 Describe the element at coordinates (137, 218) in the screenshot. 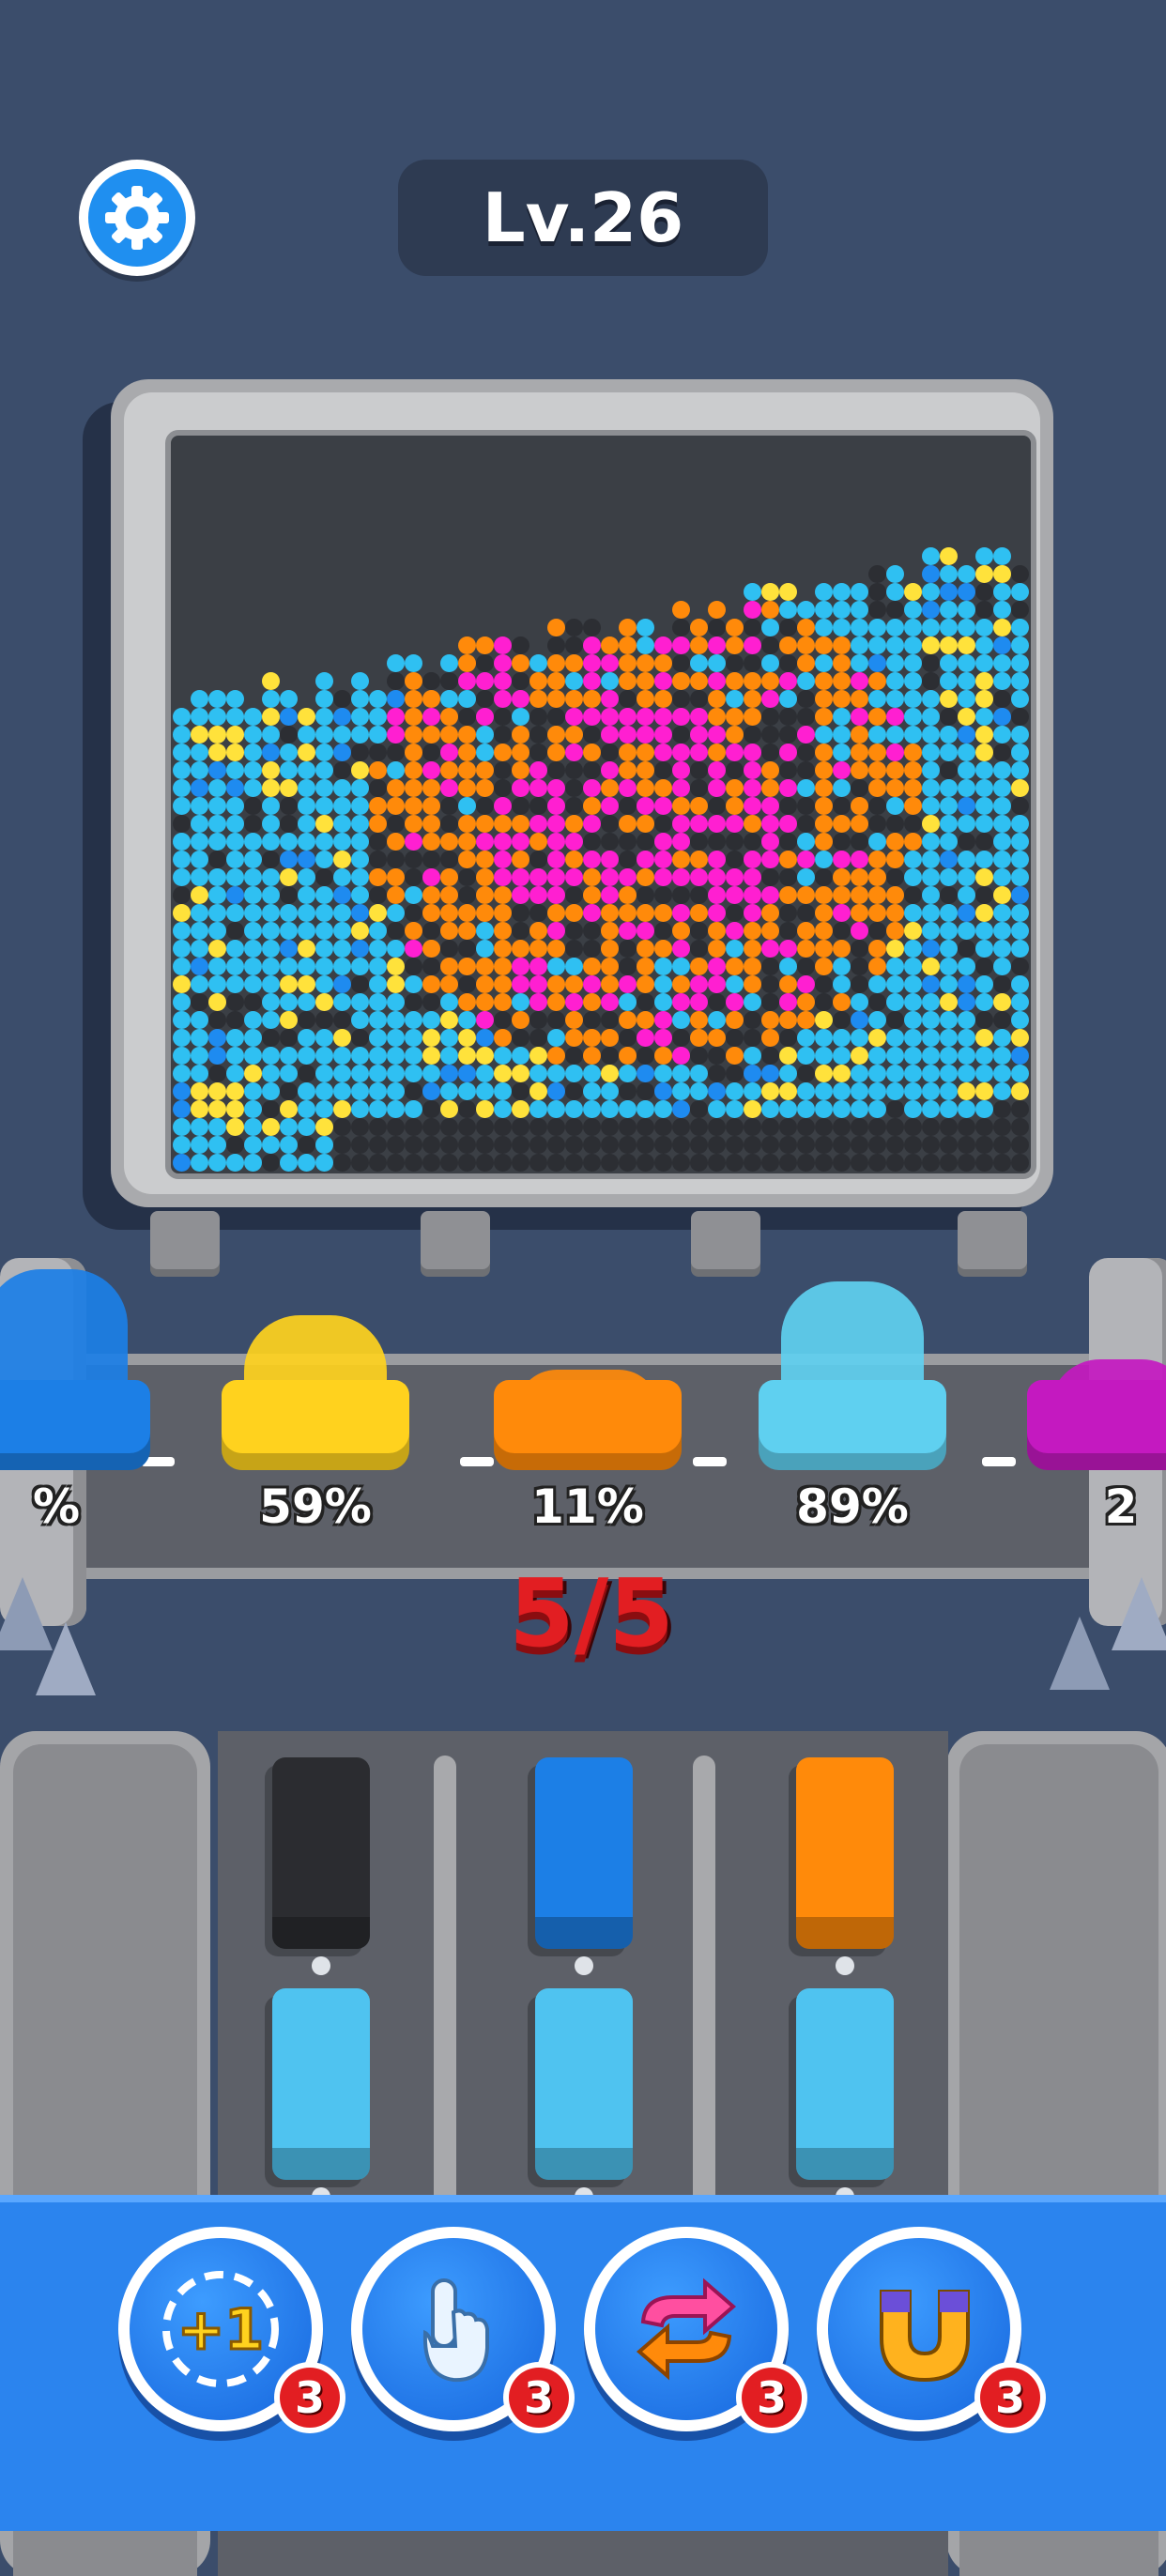

I see `settings-button` at that location.